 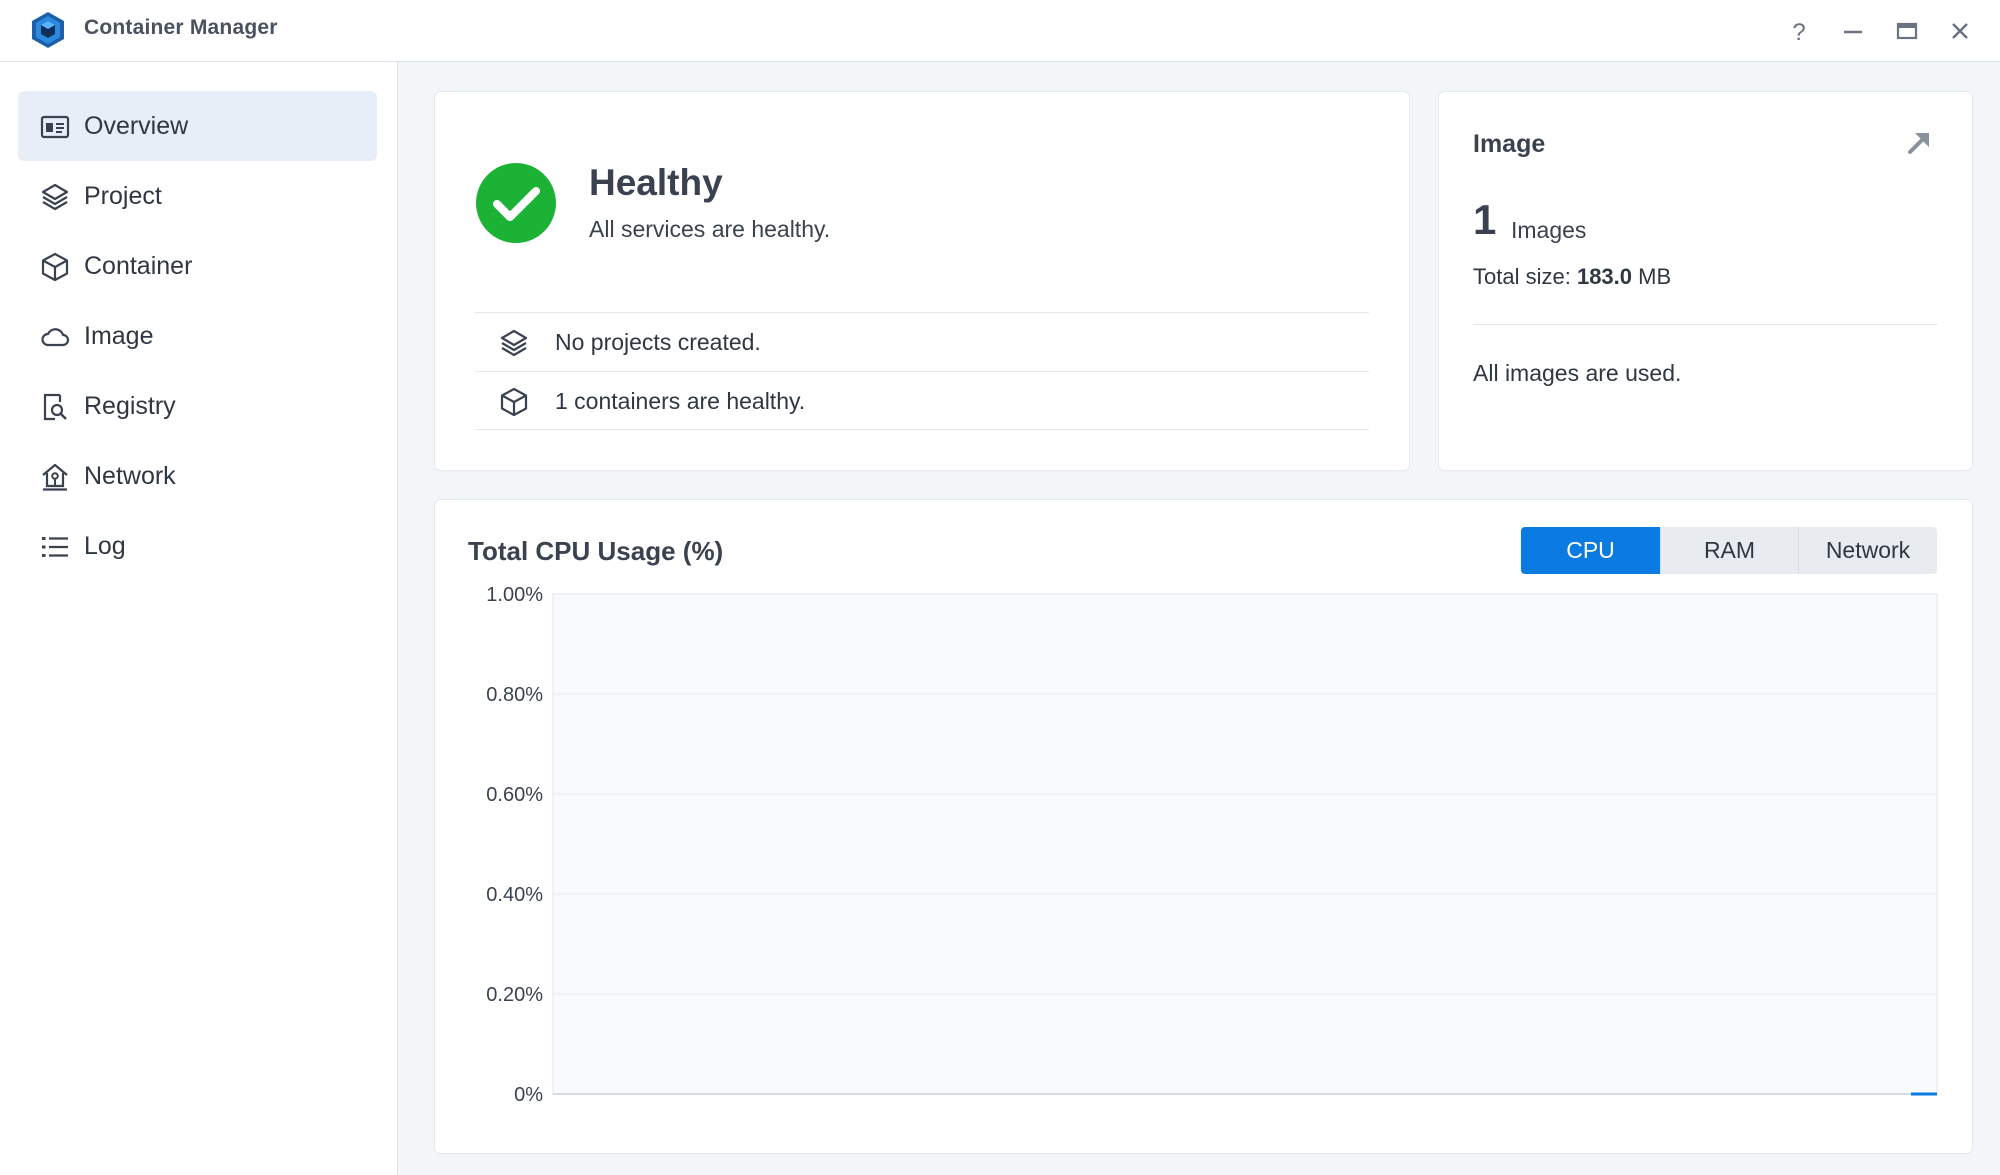 I want to click on cloud-icon, so click(x=55, y=337).